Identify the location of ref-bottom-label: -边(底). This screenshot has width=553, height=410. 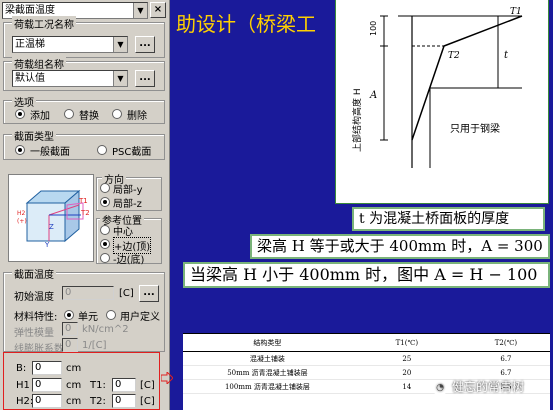
(129, 260).